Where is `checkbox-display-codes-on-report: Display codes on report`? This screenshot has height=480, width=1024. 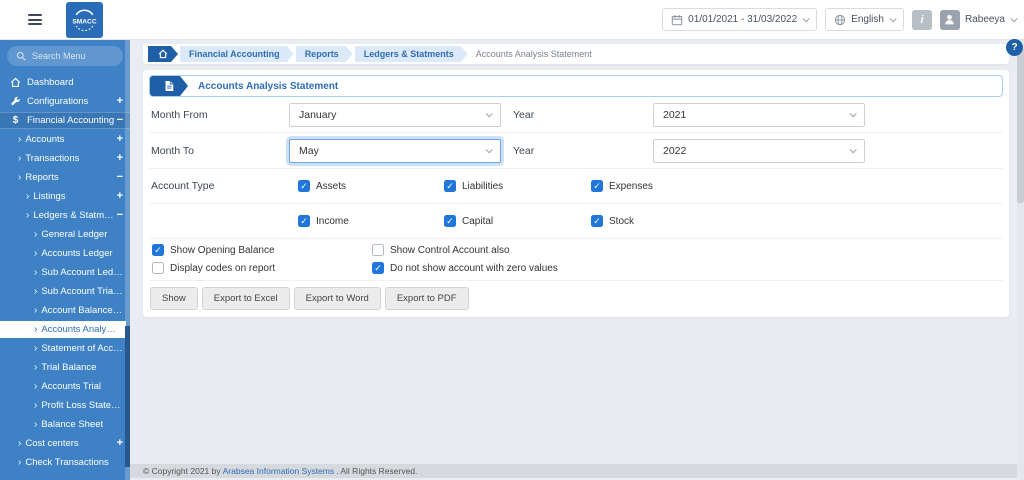
checkbox-display-codes-on-report: Display codes on report is located at coordinates (213, 268).